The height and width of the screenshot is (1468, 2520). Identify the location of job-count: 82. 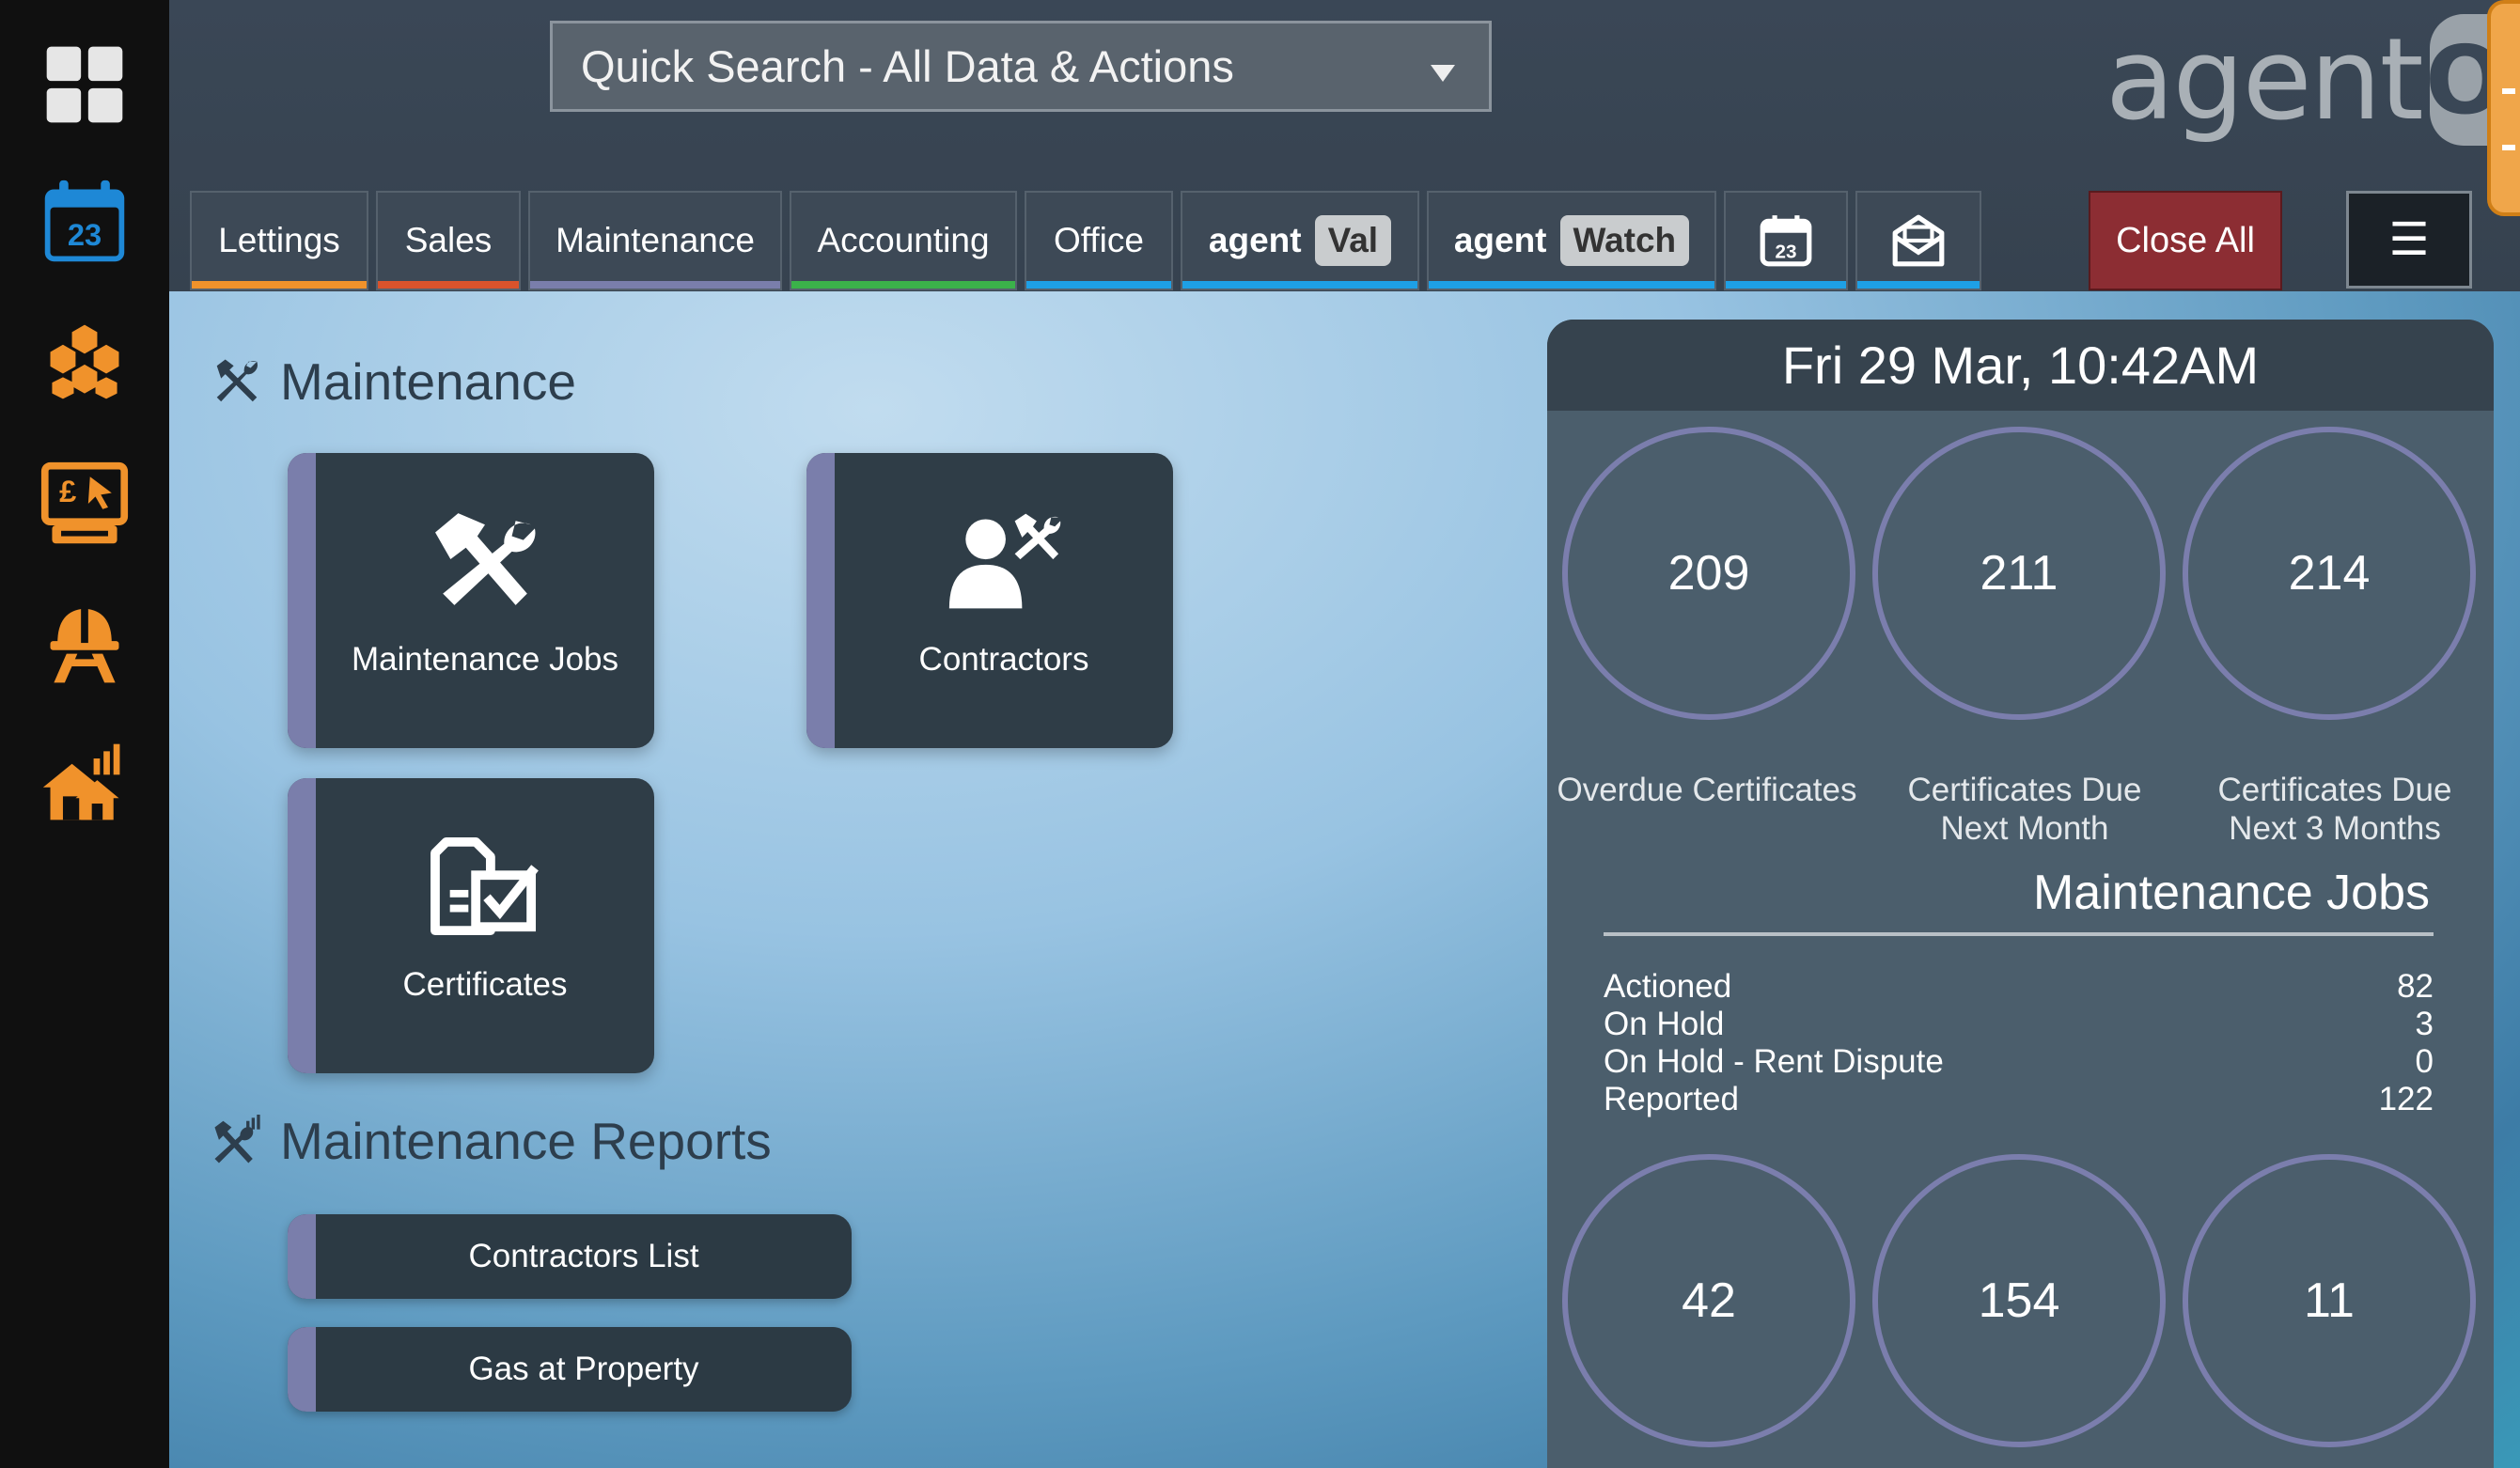
(2415, 987).